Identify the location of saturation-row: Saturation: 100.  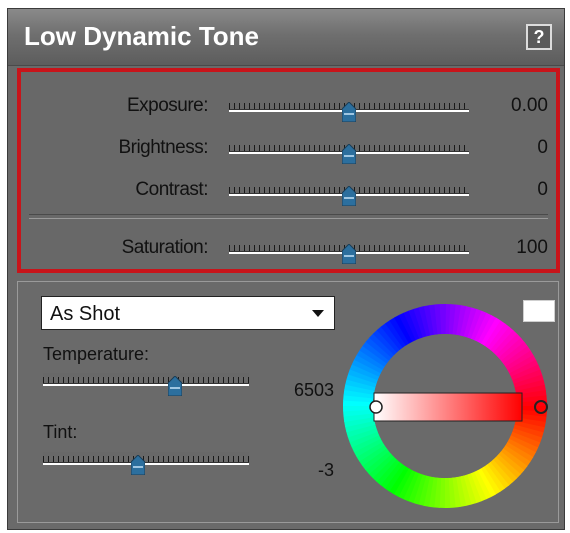
(288, 252).